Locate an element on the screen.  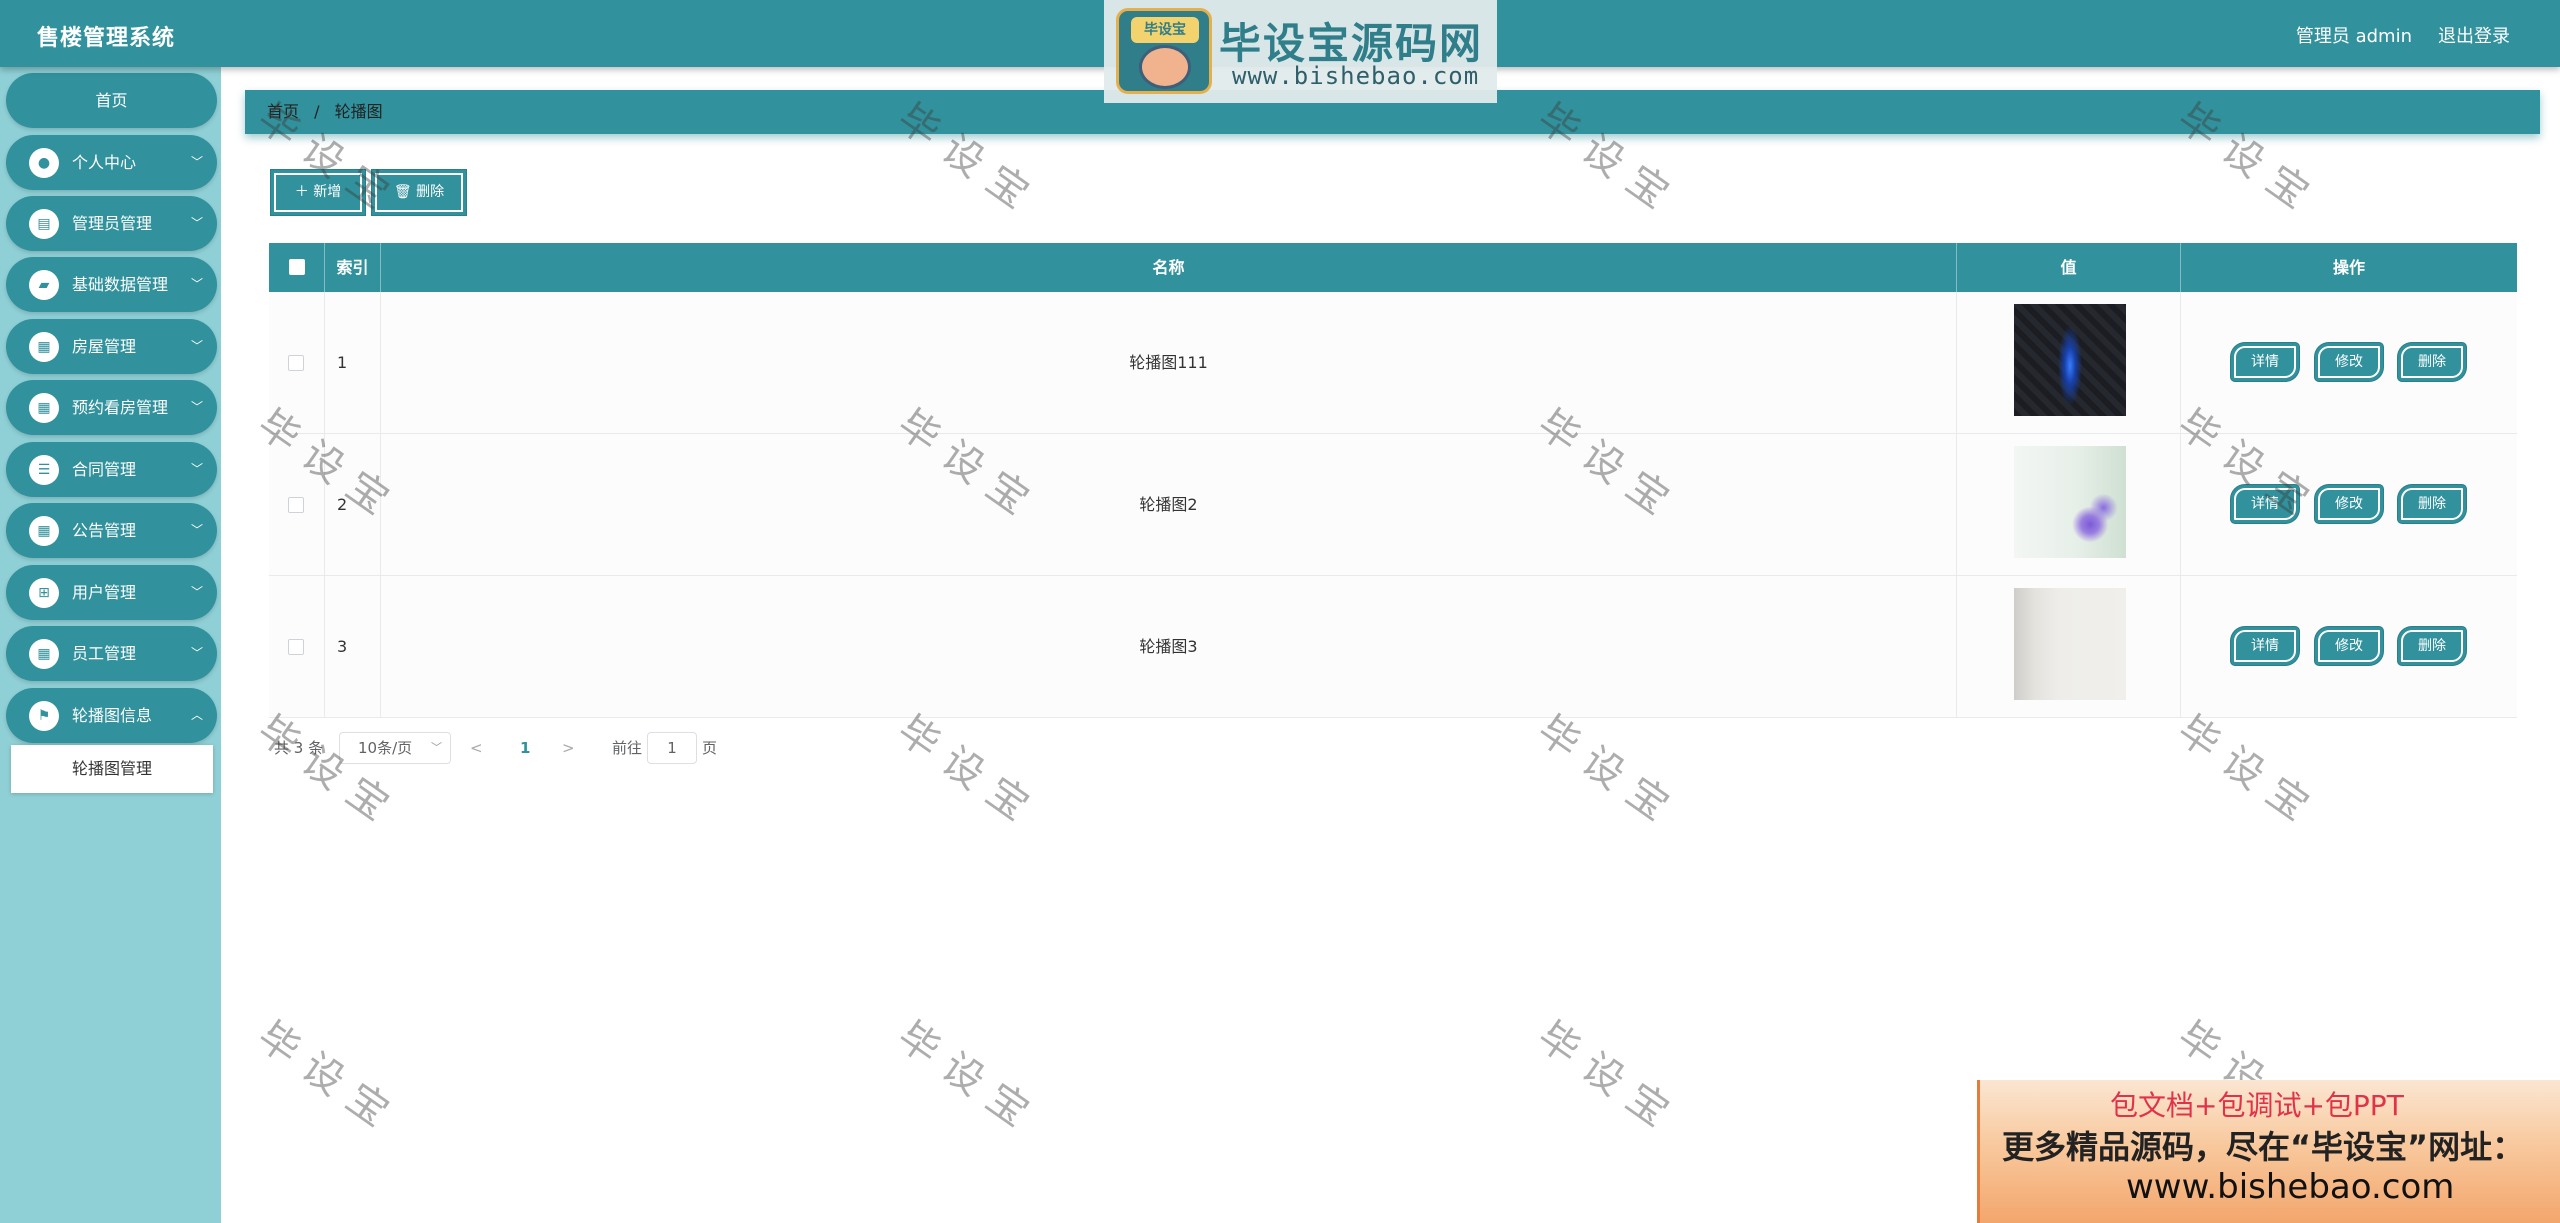
sidebar-item-home: 首页 is located at coordinates (111, 100).